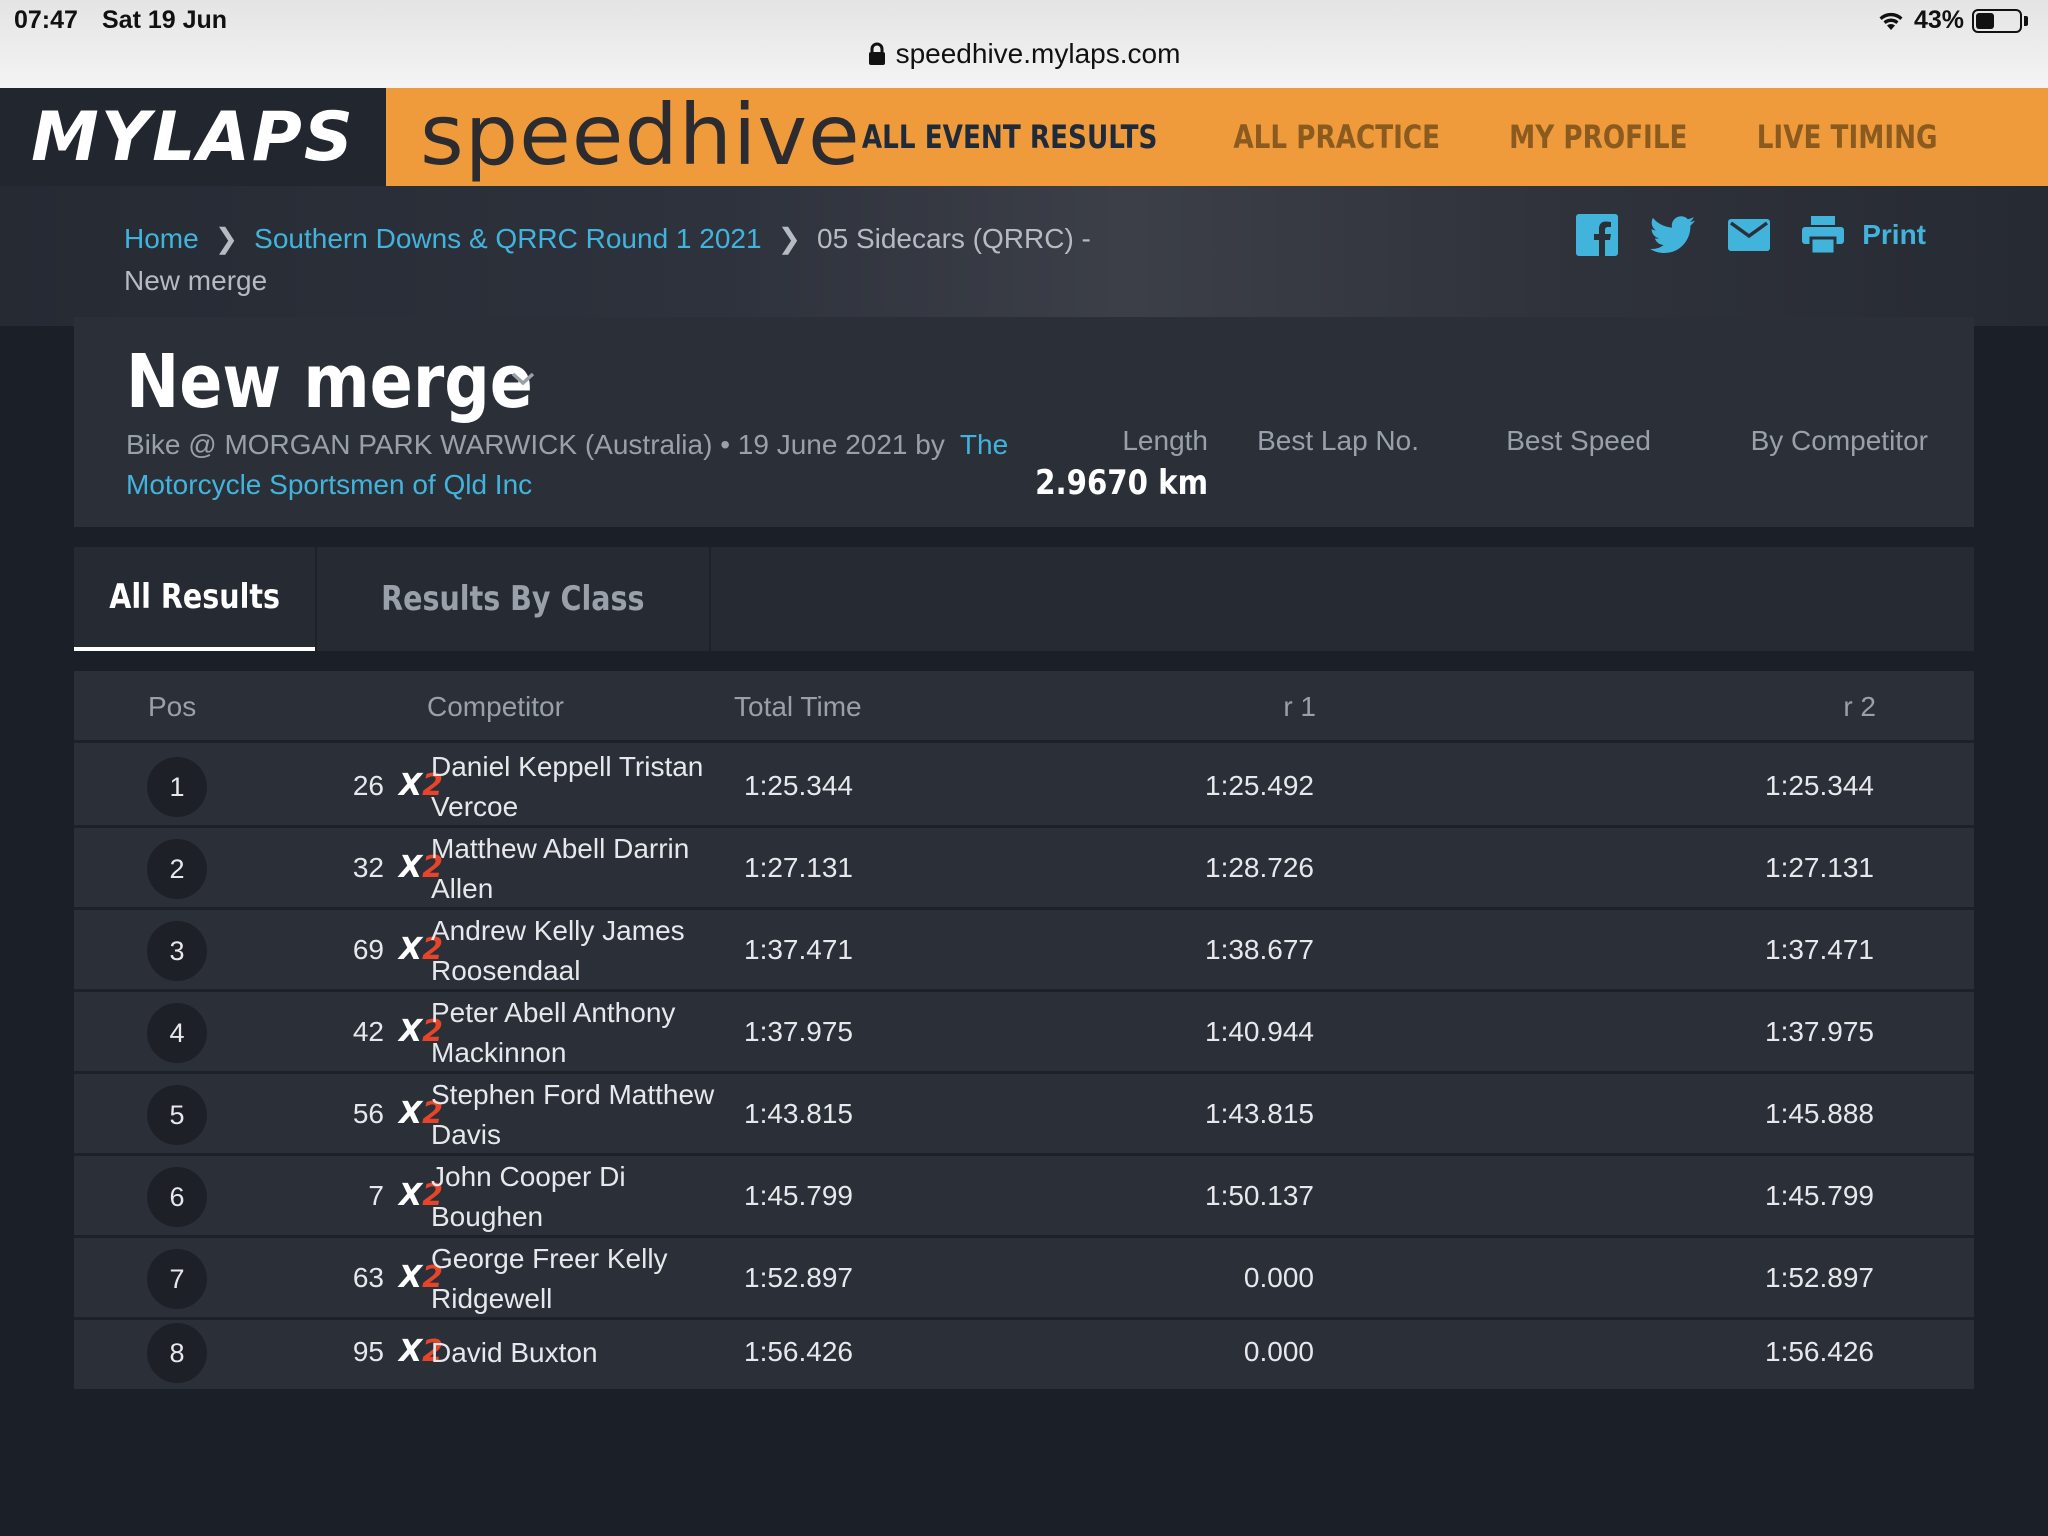 This screenshot has width=2048, height=1536. I want to click on race-number: 95, so click(368, 1351).